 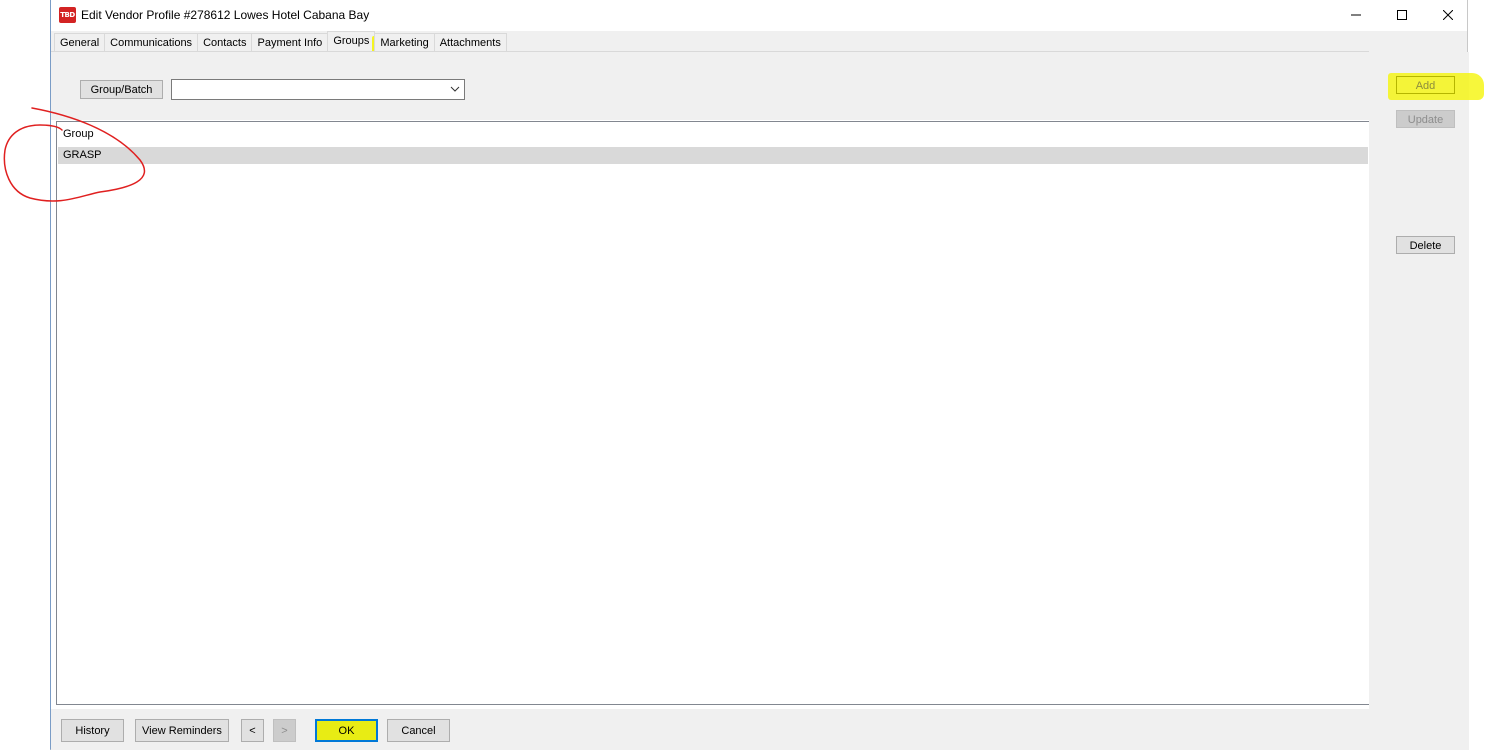 I want to click on tab-marketing: Marketing, so click(x=404, y=42).